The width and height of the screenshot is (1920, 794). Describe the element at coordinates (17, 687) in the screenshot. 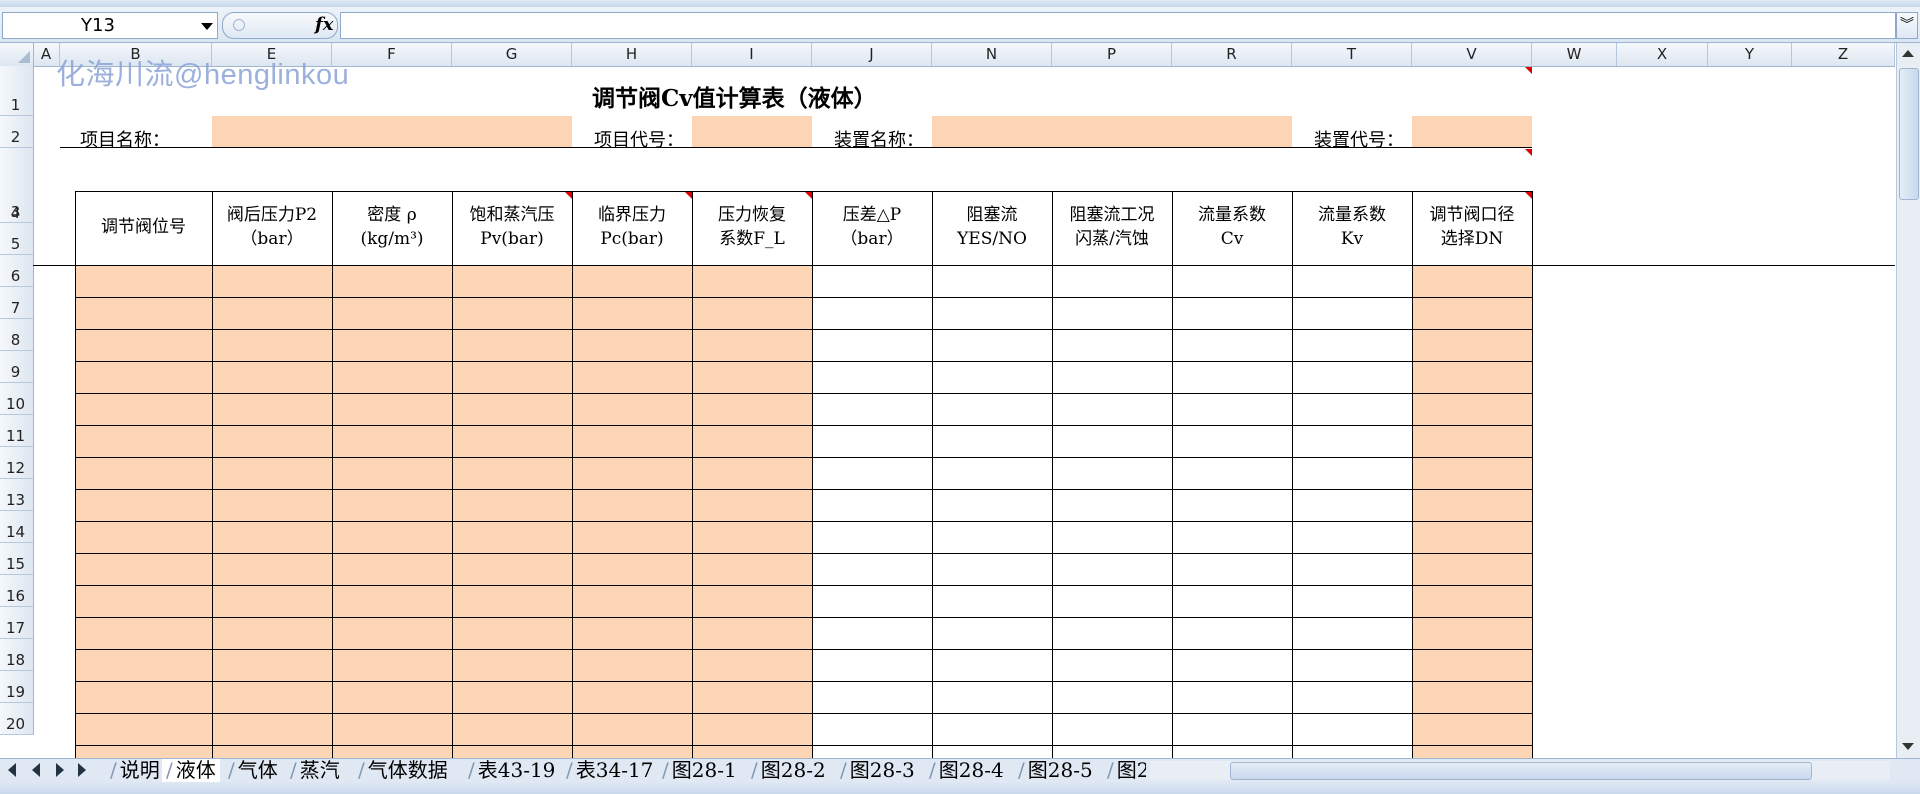

I see `row-header: 19` at that location.